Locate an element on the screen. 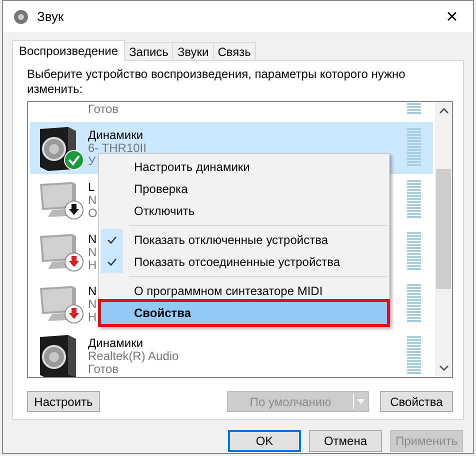 Image resolution: width=476 pixels, height=456 pixels. menu-item: Свойства is located at coordinates (244, 313).